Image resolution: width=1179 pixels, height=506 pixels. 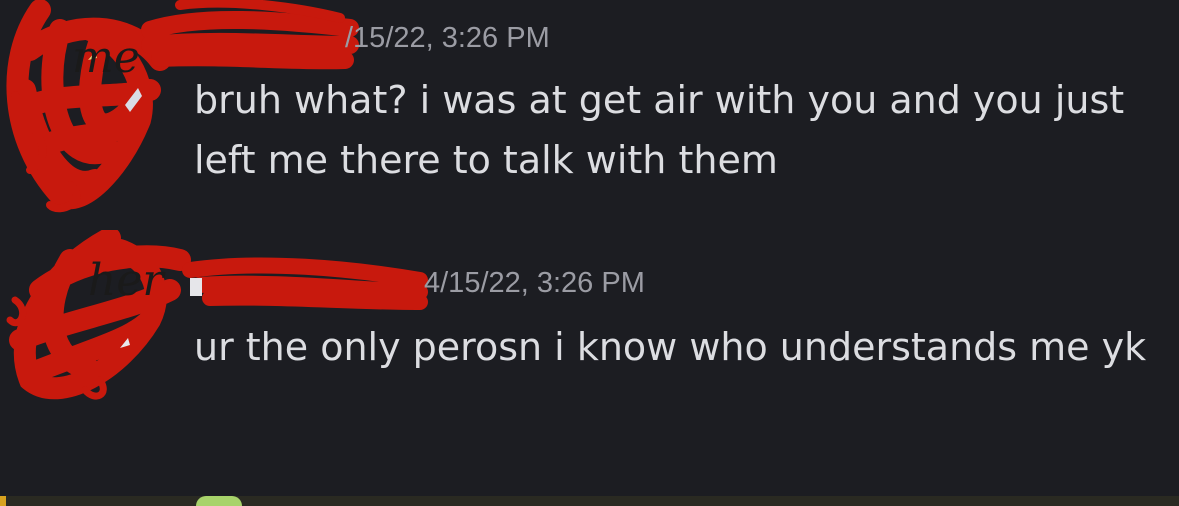 What do you see at coordinates (589, 501) in the screenshot?
I see `next-message-peek` at bounding box center [589, 501].